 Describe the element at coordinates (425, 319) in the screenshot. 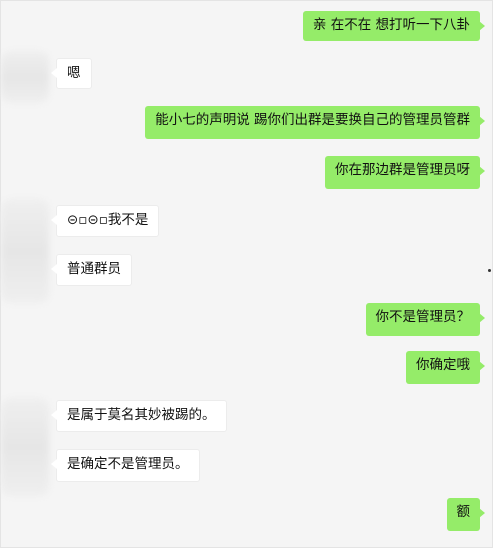

I see `message-bubble-outgoing: 你不是管理员？` at that location.